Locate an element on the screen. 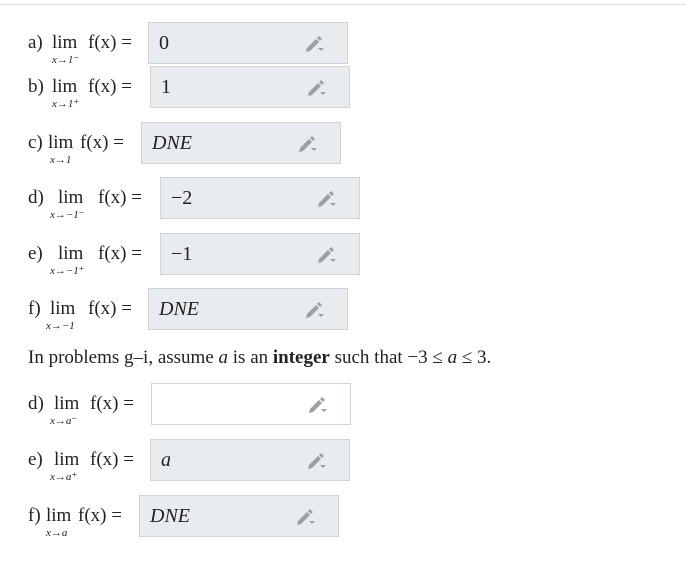 Image resolution: width=686 pixels, height=563 pixels. problem-label: b) is located at coordinates (36, 86).